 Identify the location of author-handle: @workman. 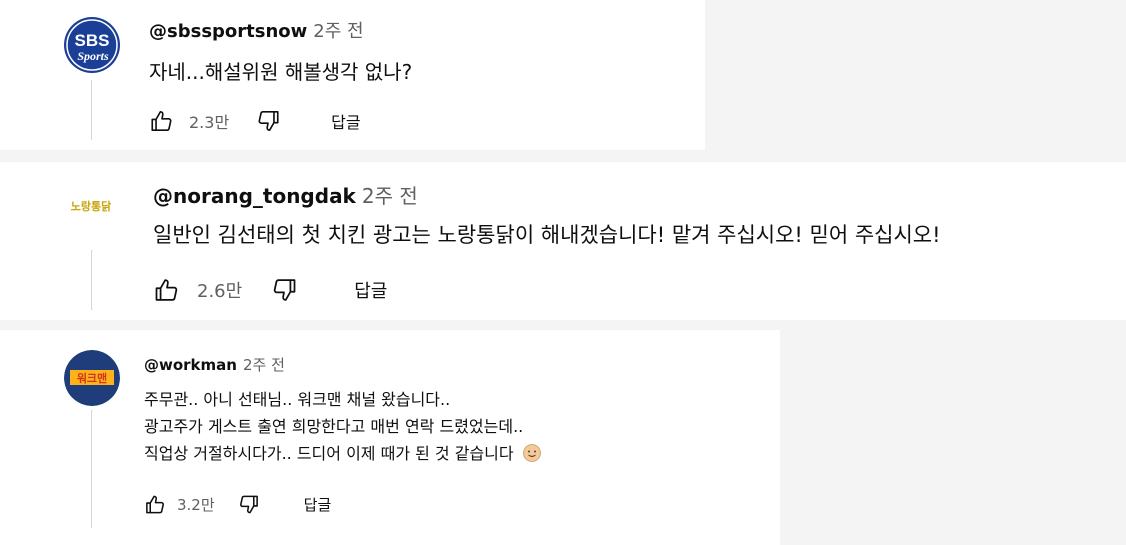
(190, 365).